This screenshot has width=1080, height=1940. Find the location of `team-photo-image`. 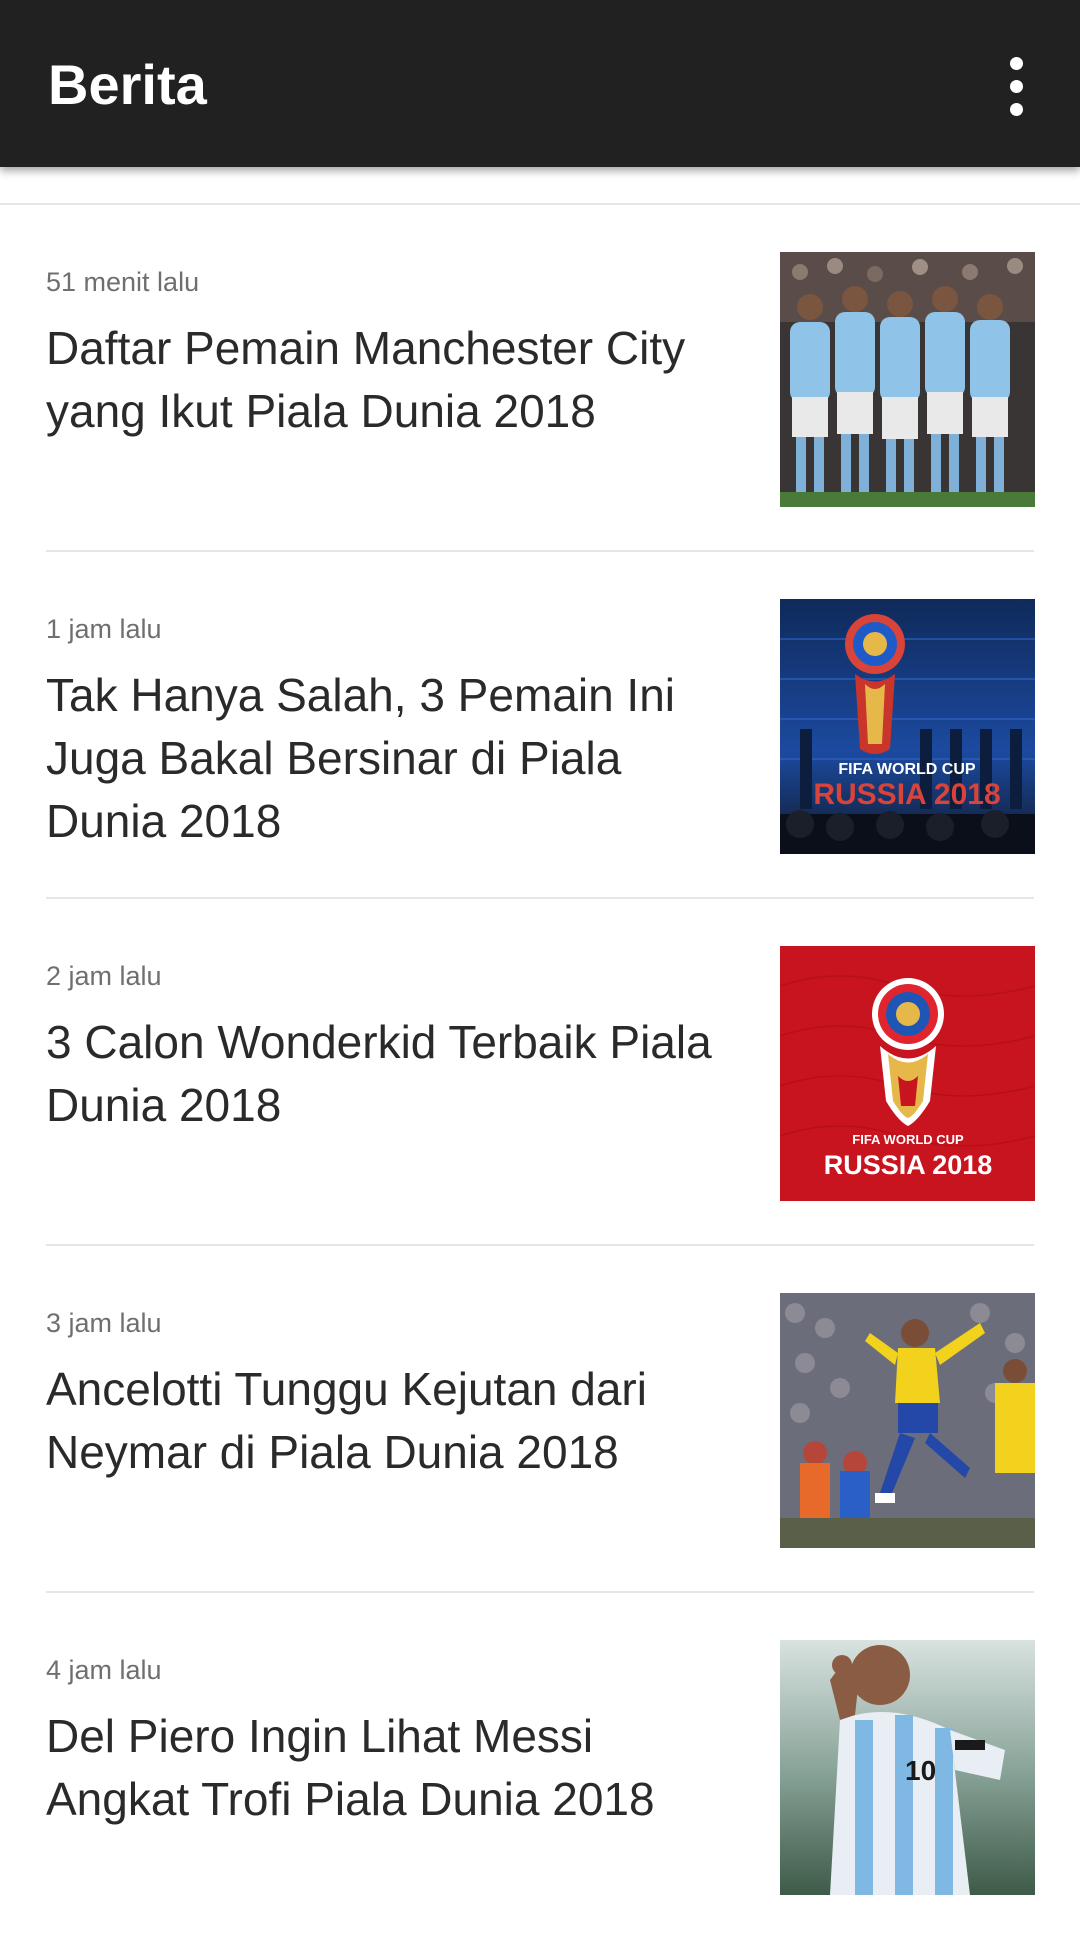

team-photo-image is located at coordinates (907, 379).